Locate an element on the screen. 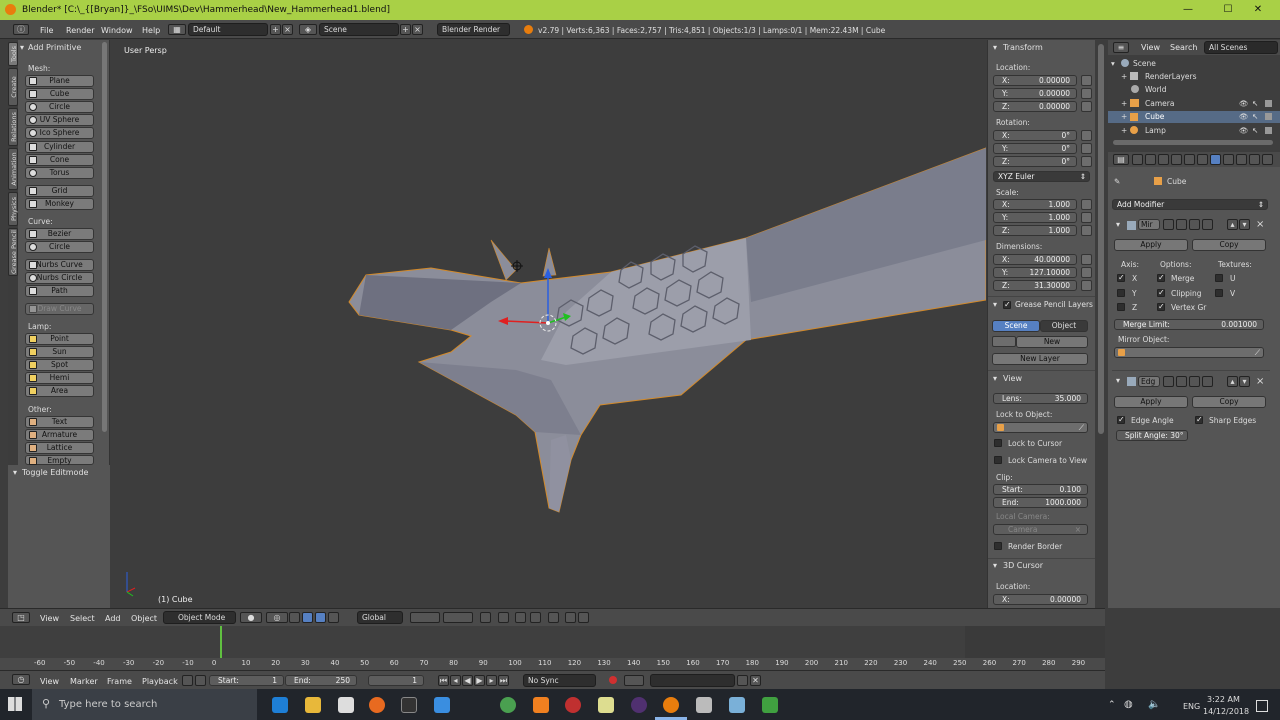 This screenshot has height=720, width=1280. expand-arrow-icon: ▾ is located at coordinates (1113, 63).